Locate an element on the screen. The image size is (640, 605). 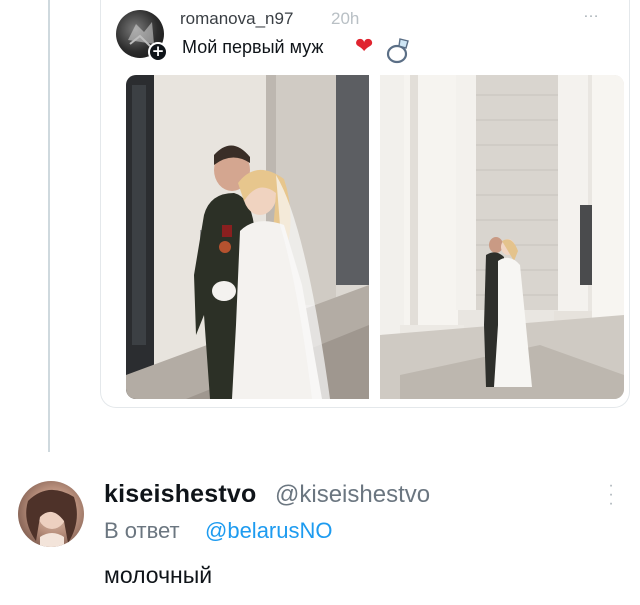
more-options-vertical-icon: · · · is located at coordinates (611, 495).